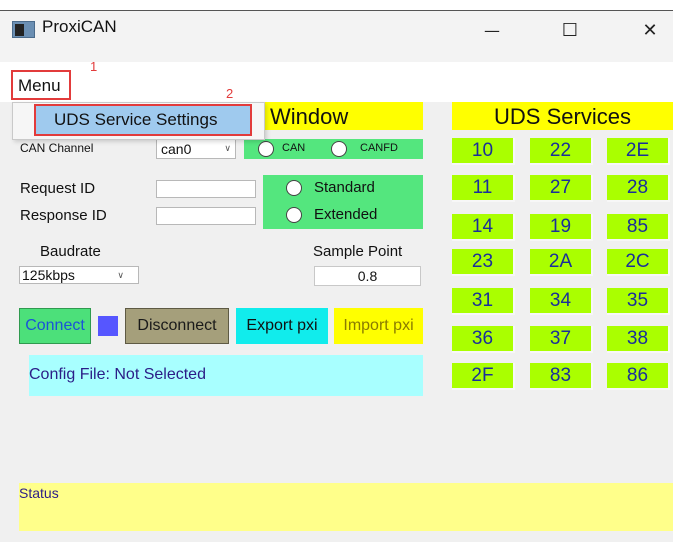 The image size is (673, 542). I want to click on baudrate-select: 125kbps ∨, so click(79, 275).